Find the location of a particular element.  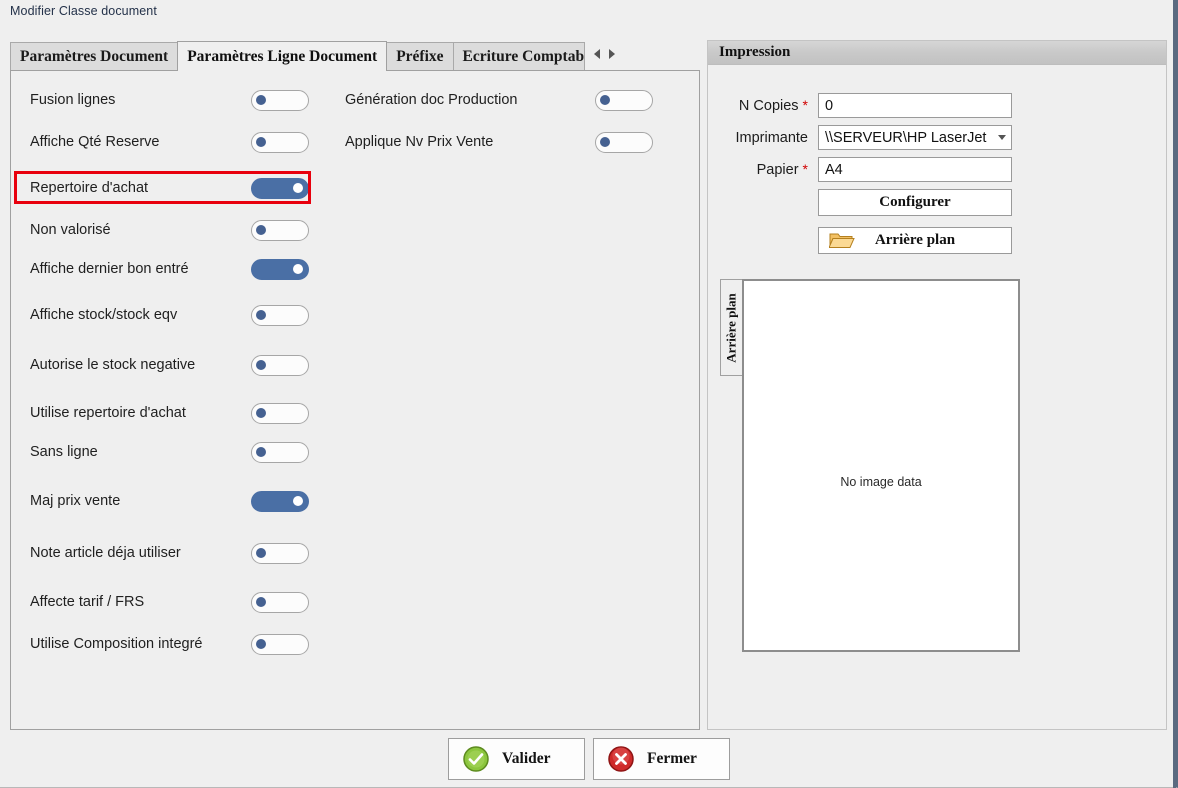

toggle-note-article-deja-utiliser is located at coordinates (280, 553).